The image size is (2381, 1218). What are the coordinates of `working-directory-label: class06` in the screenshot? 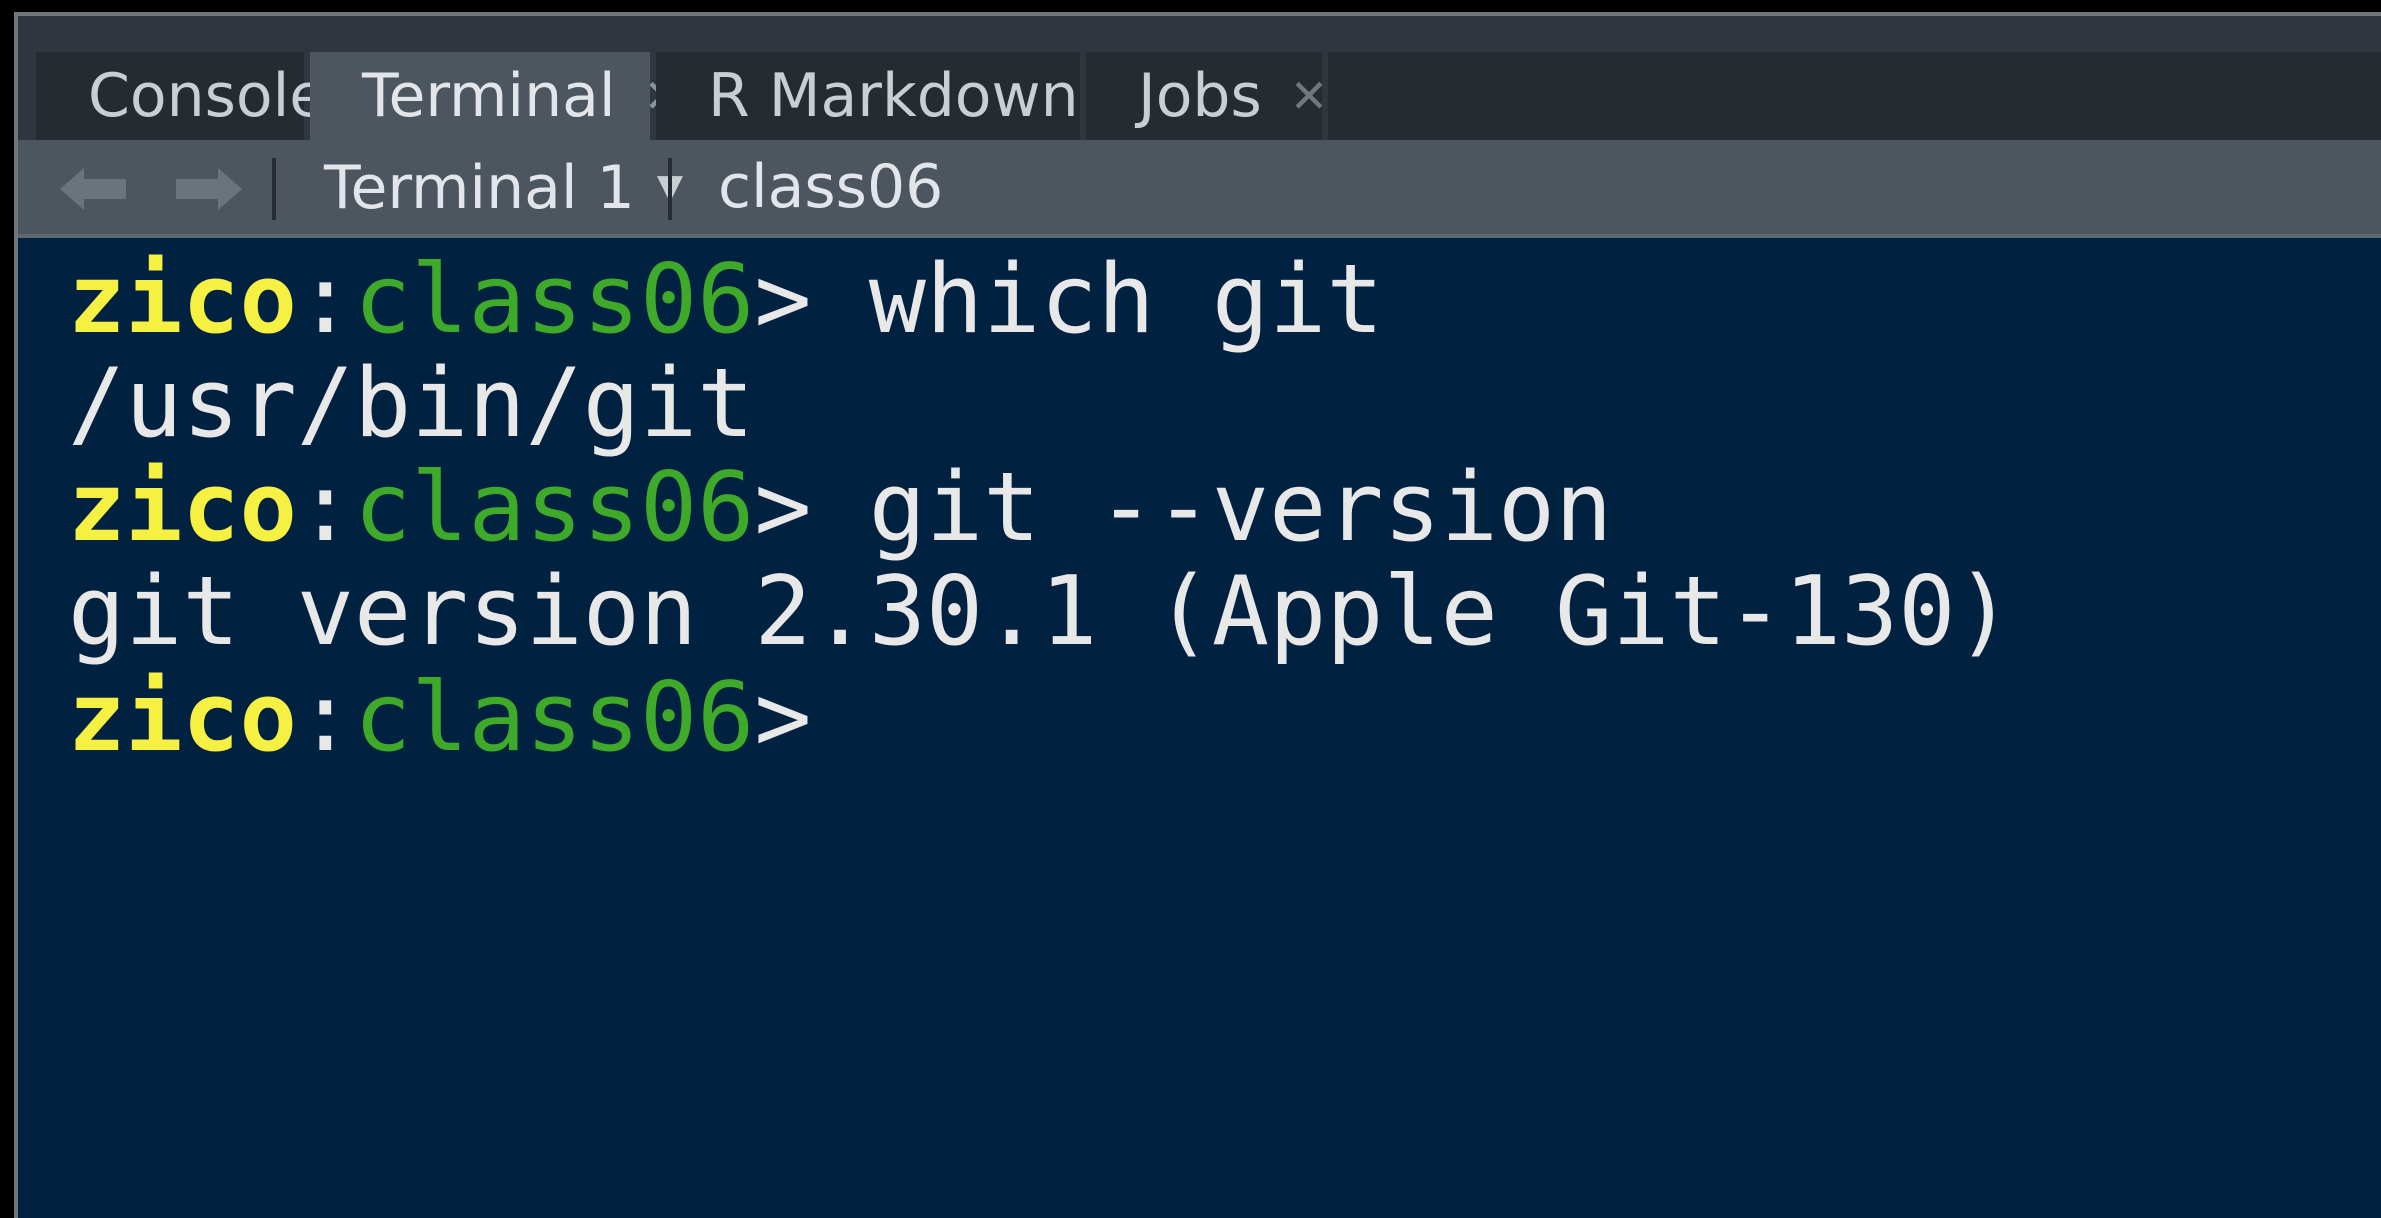 It's located at (831, 187).